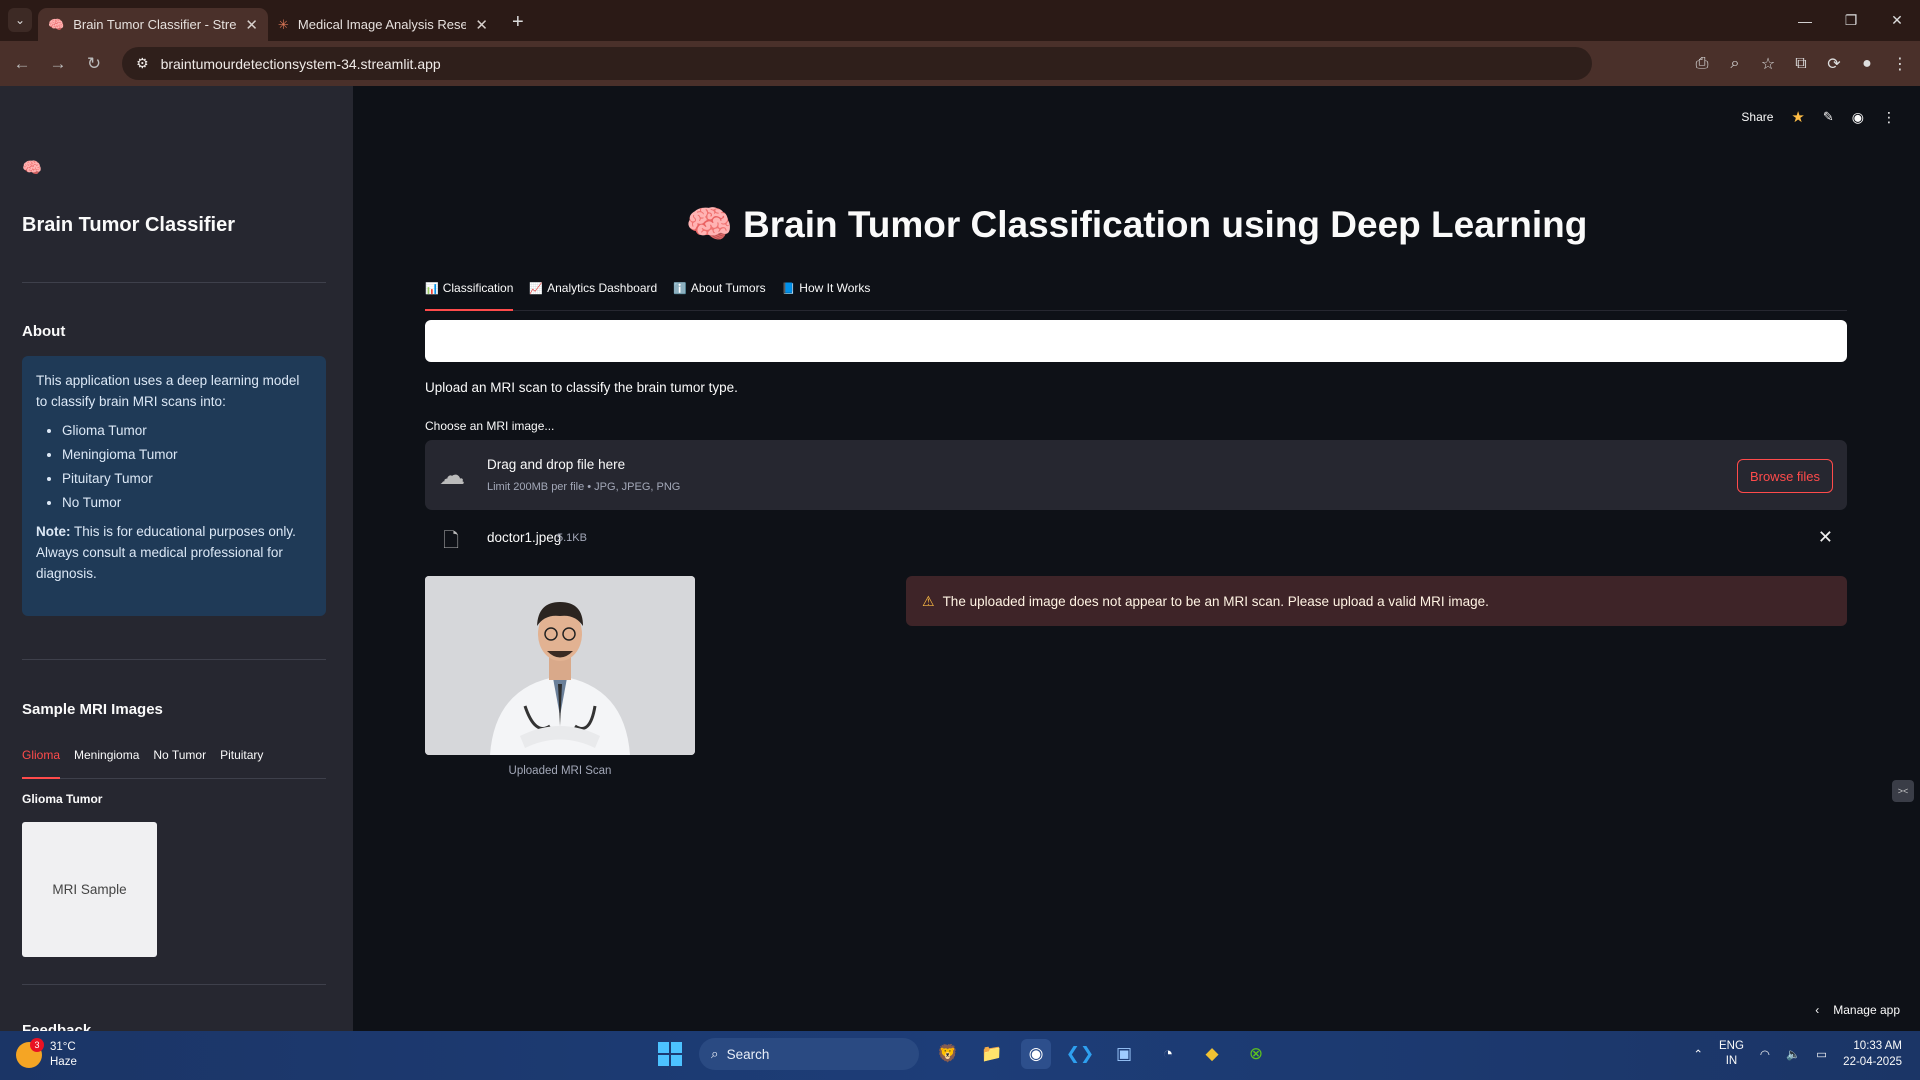 The image size is (1920, 1080). Describe the element at coordinates (1212, 1054) in the screenshot. I see `git-app-icon: ◆` at that location.